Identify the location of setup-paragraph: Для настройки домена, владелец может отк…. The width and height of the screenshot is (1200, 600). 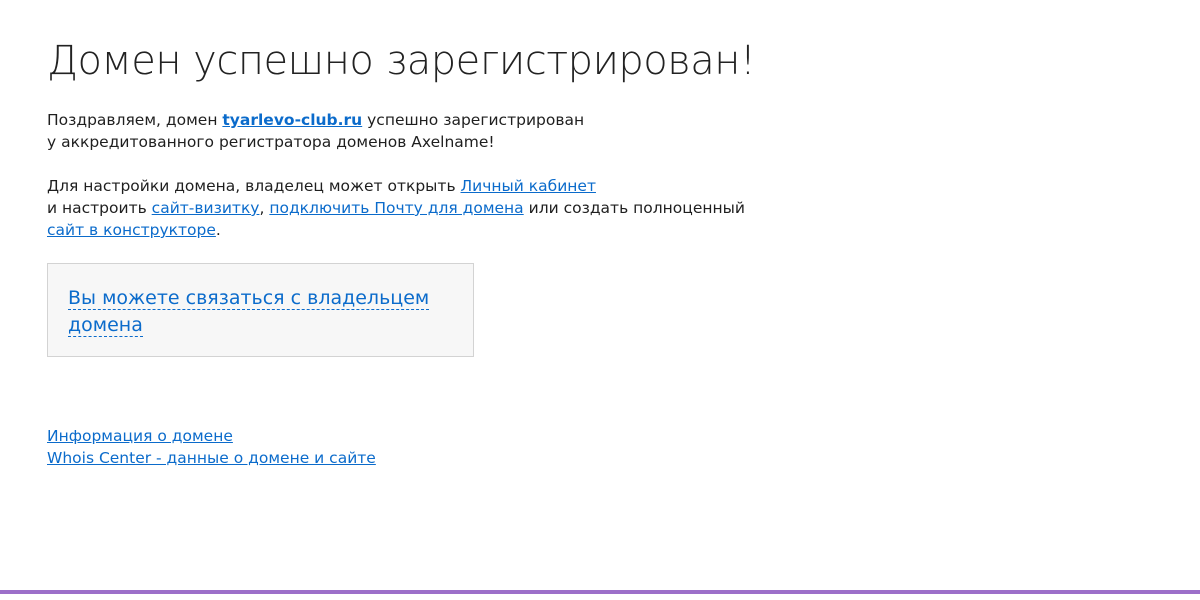
(407, 208).